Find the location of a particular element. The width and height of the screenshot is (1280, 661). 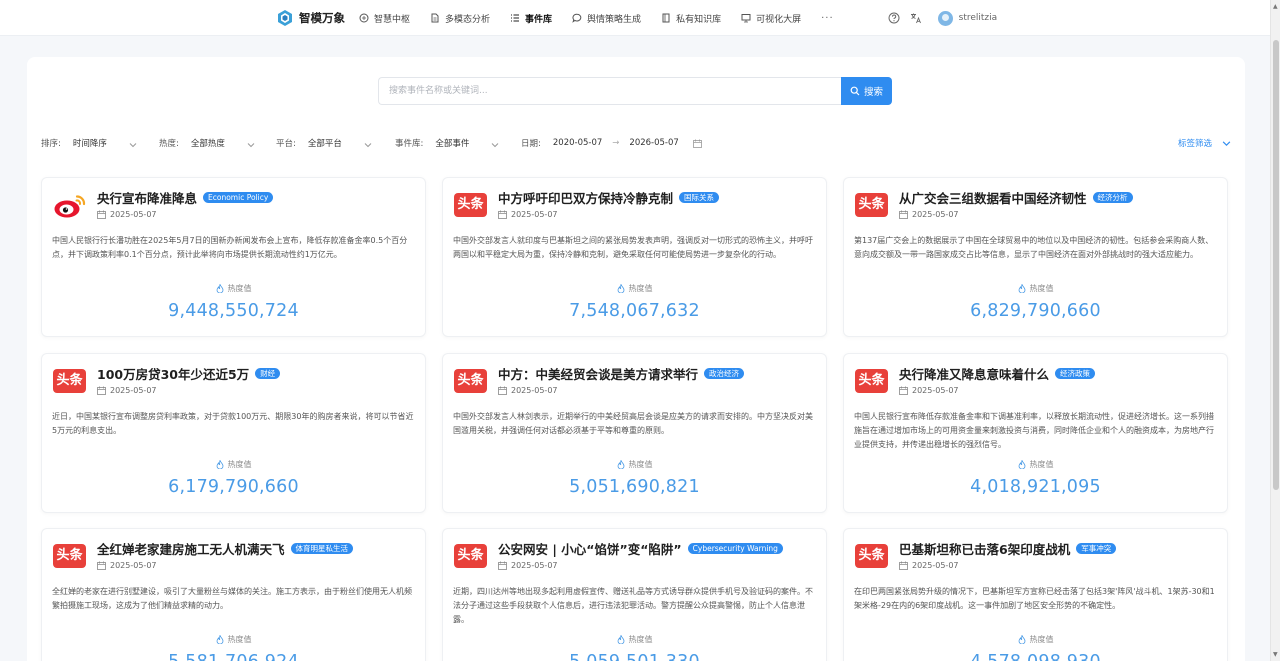

card-title-row: 全红婵老家建房施工无人机满天飞 体育明星私生活 is located at coordinates (225, 548).